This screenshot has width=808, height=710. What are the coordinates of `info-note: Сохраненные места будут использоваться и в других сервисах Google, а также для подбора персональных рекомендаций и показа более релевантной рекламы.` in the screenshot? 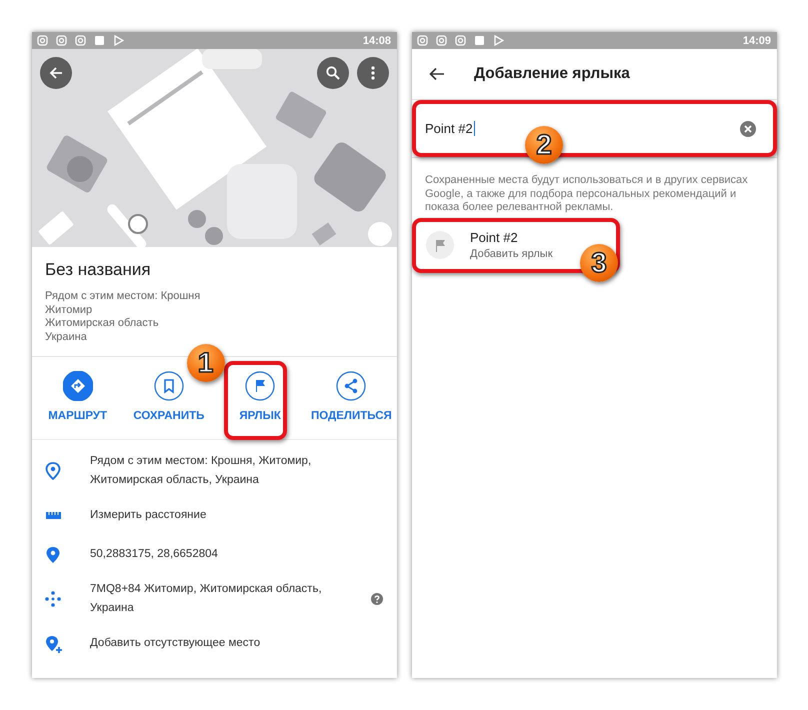 It's located at (586, 194).